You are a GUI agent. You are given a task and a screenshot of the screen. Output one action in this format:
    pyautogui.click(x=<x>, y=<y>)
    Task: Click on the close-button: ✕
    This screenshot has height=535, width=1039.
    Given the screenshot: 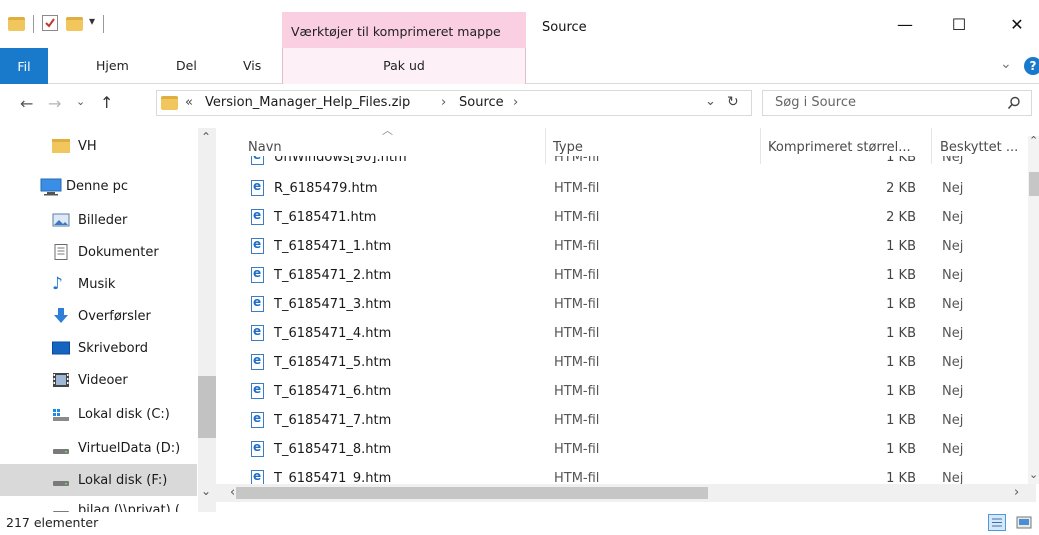 What is the action you would take?
    pyautogui.click(x=1016, y=24)
    